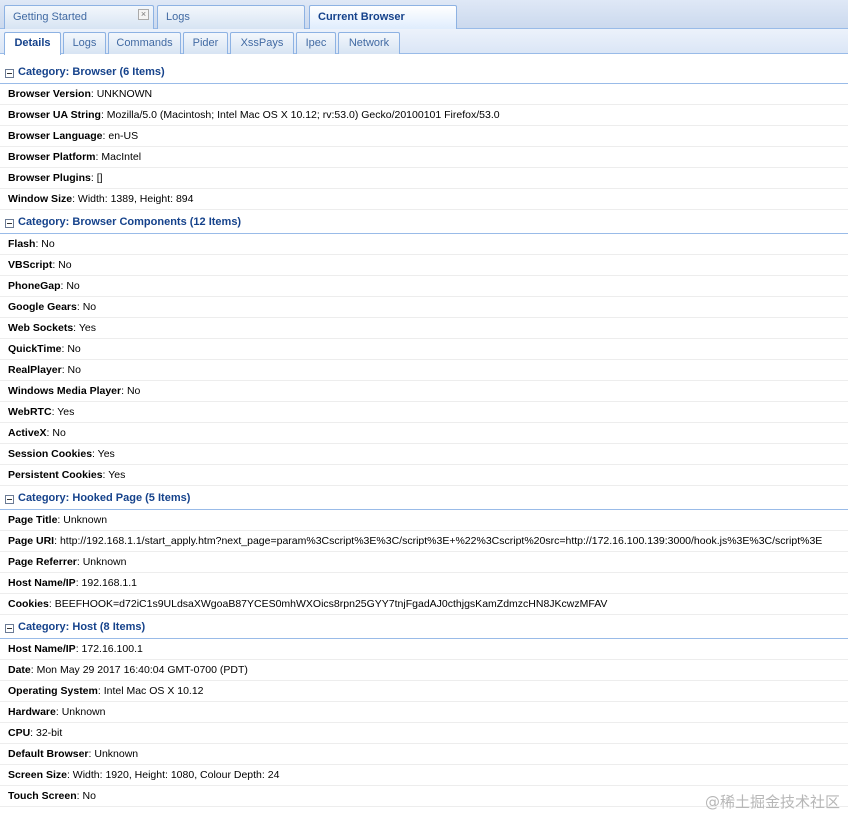 This screenshot has height=818, width=848. Describe the element at coordinates (143, 14) in the screenshot. I see `close-icon: ×` at that location.